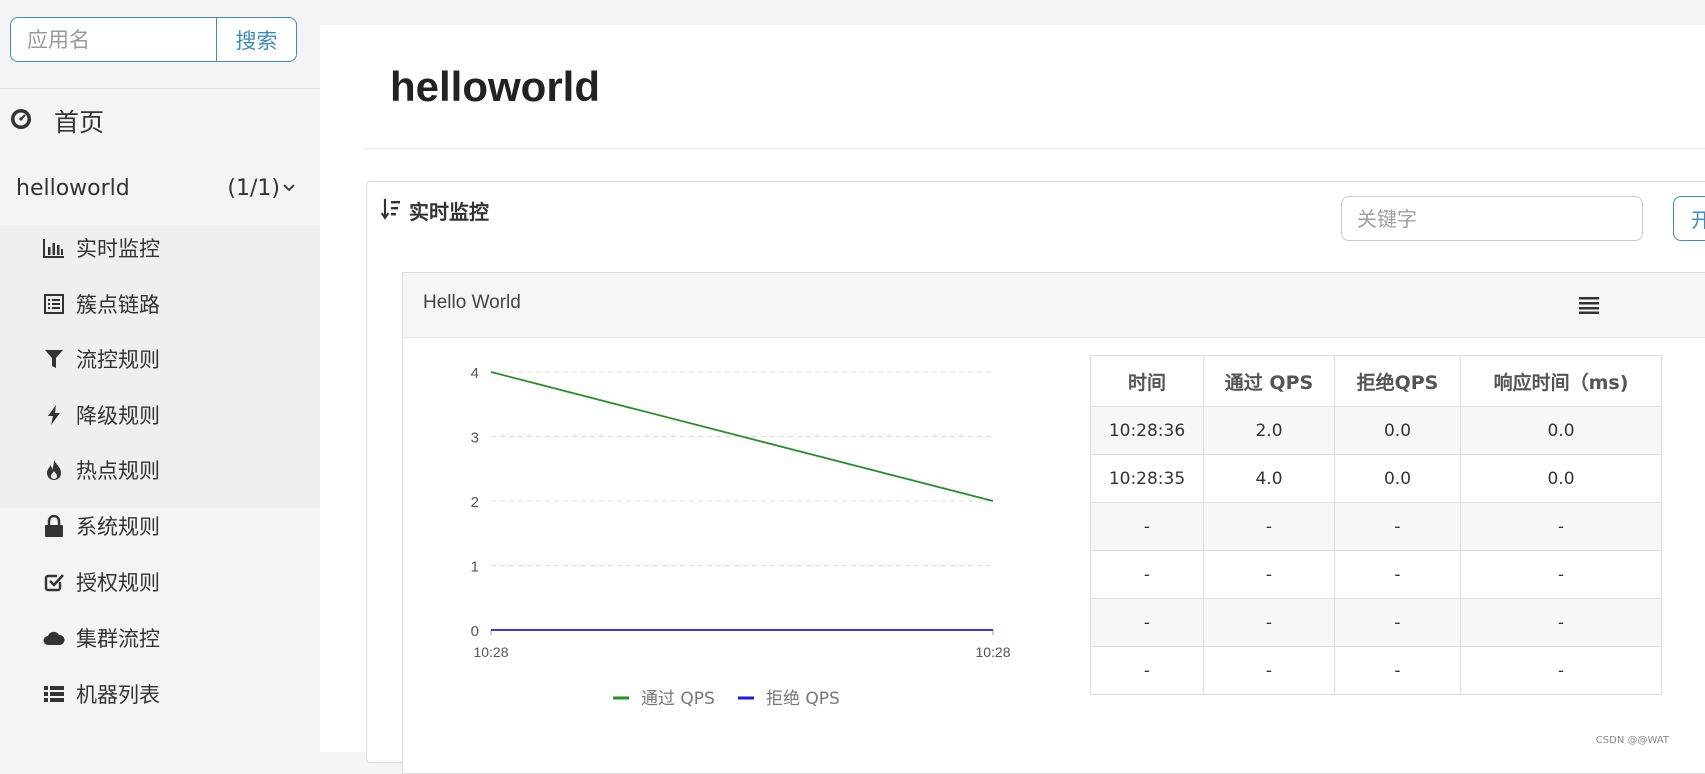  I want to click on sidebar-item-degrade-rules: 降级规则, so click(172, 415).